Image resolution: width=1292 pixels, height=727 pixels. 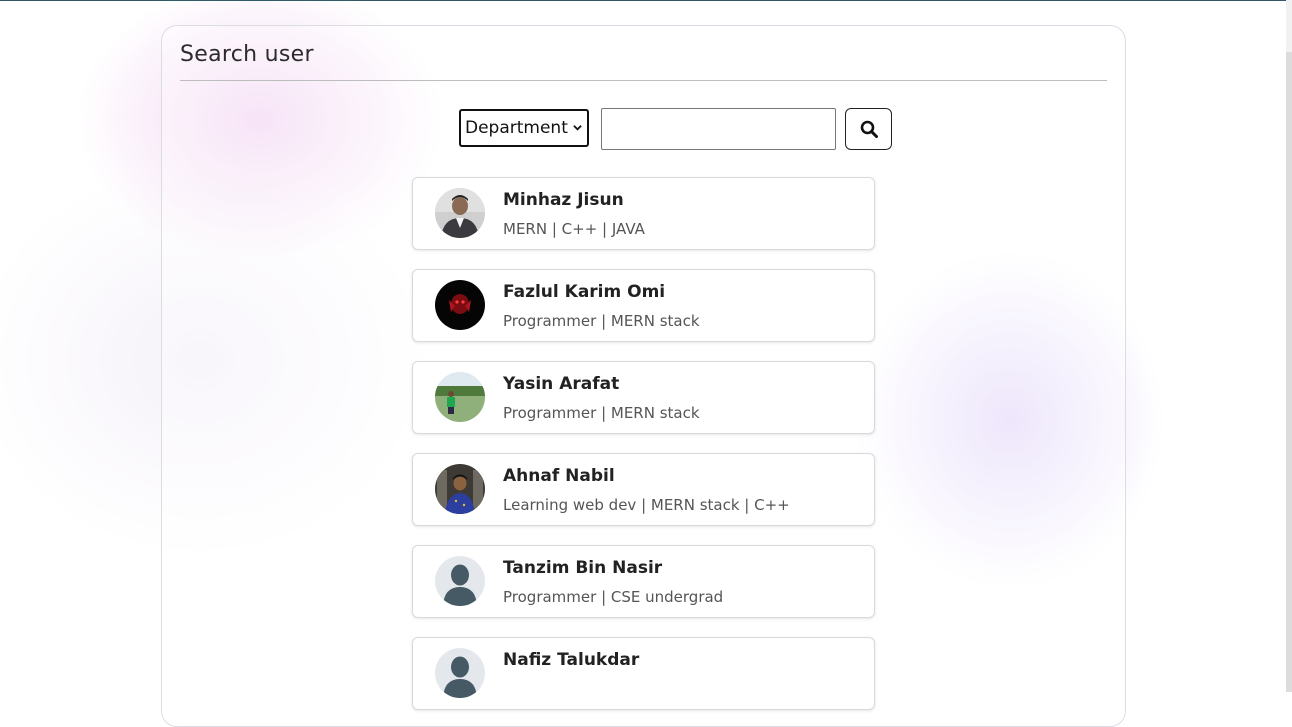 I want to click on user-name: Nafiz Talukdar, so click(x=571, y=660).